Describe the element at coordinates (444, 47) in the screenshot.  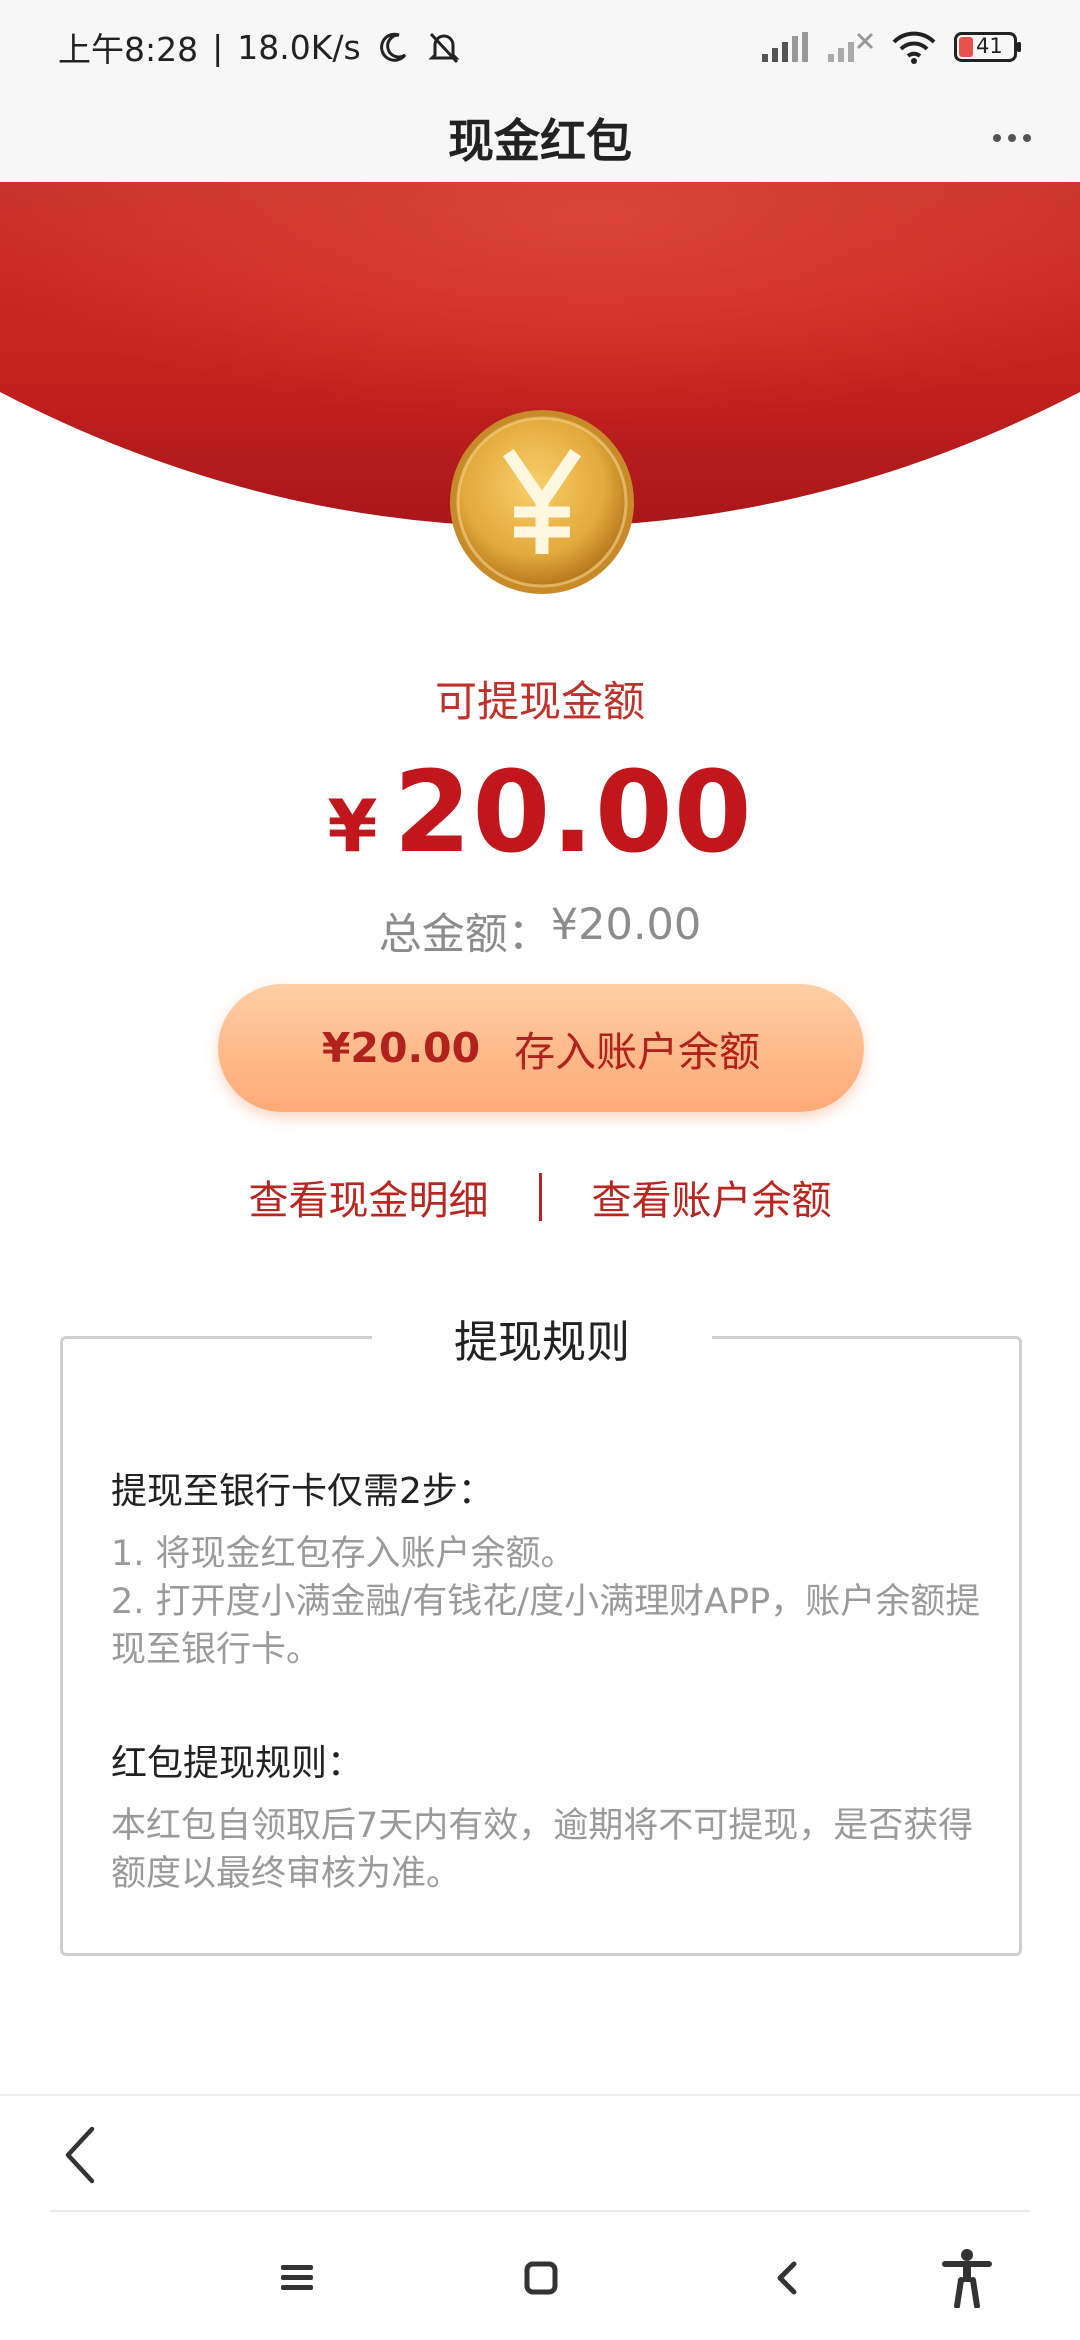
I see `bell-off-icon` at that location.